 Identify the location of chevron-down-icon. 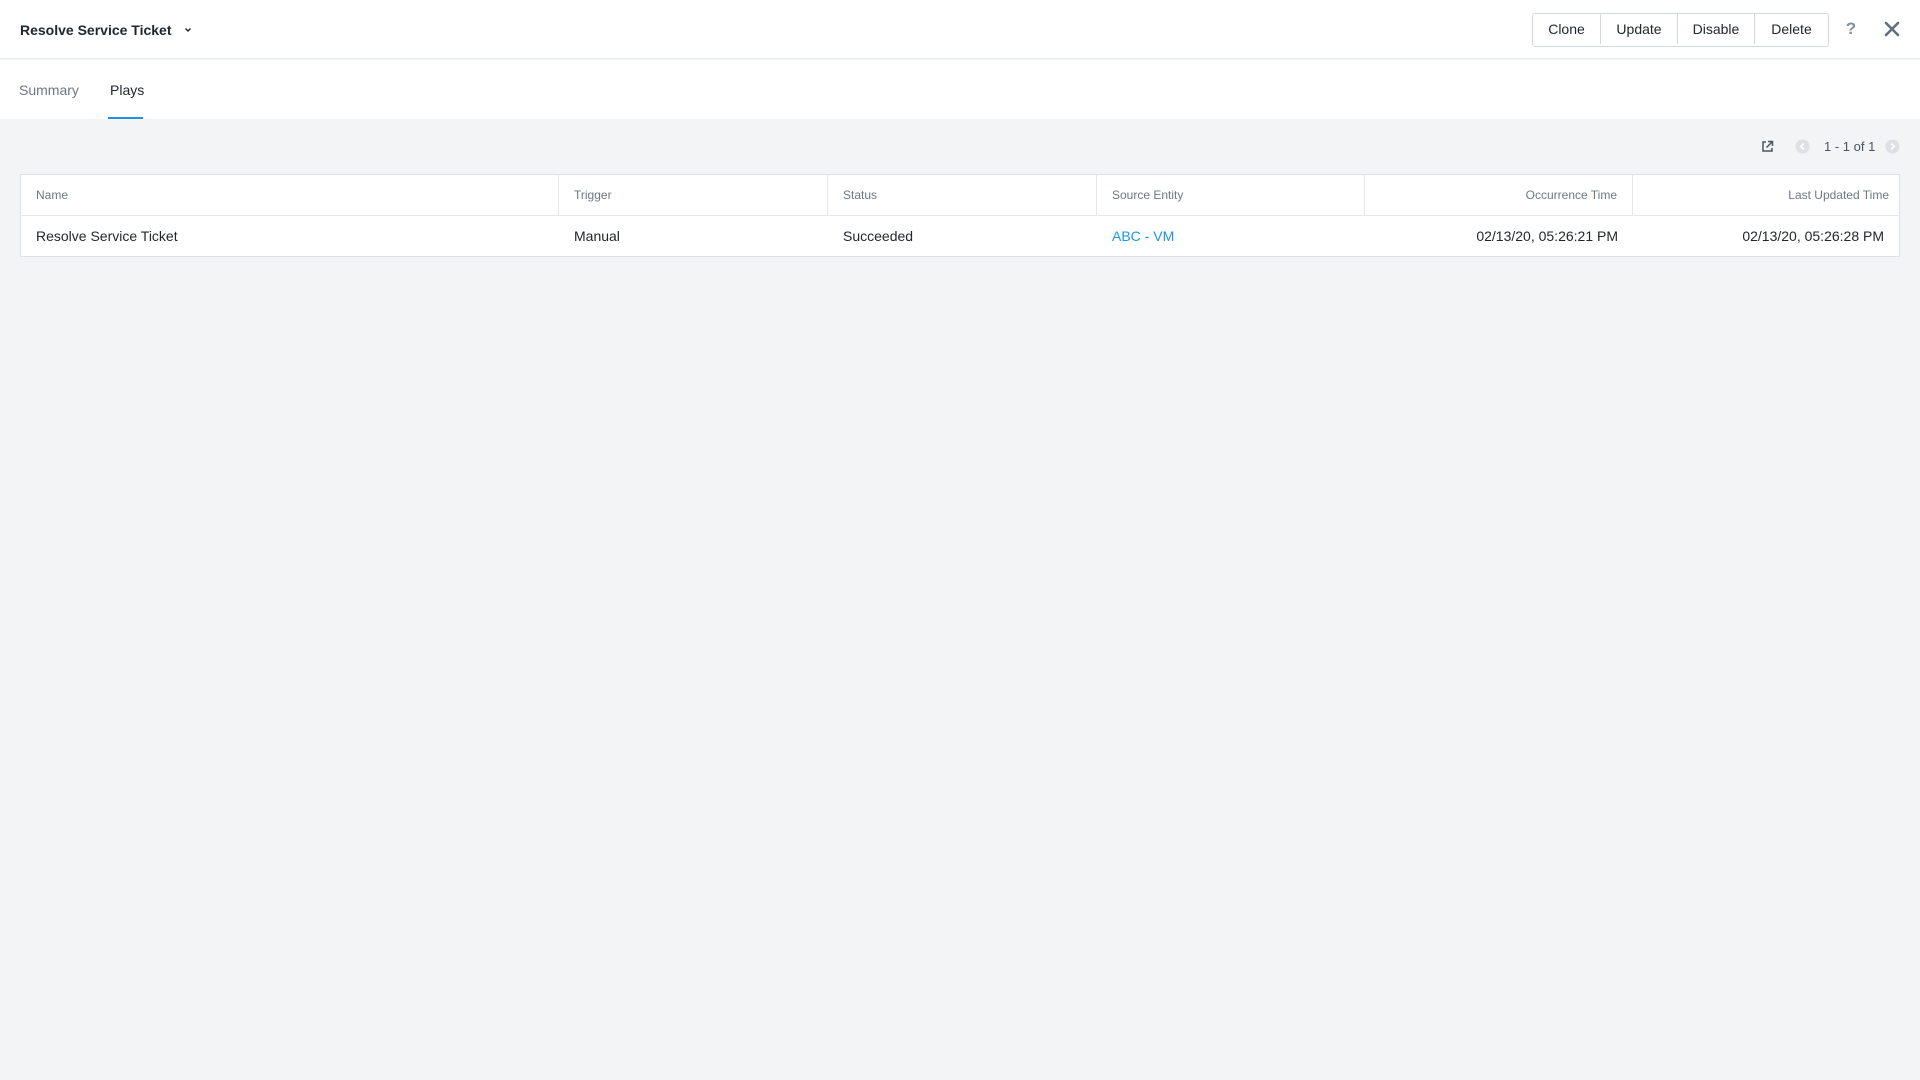
(188, 30).